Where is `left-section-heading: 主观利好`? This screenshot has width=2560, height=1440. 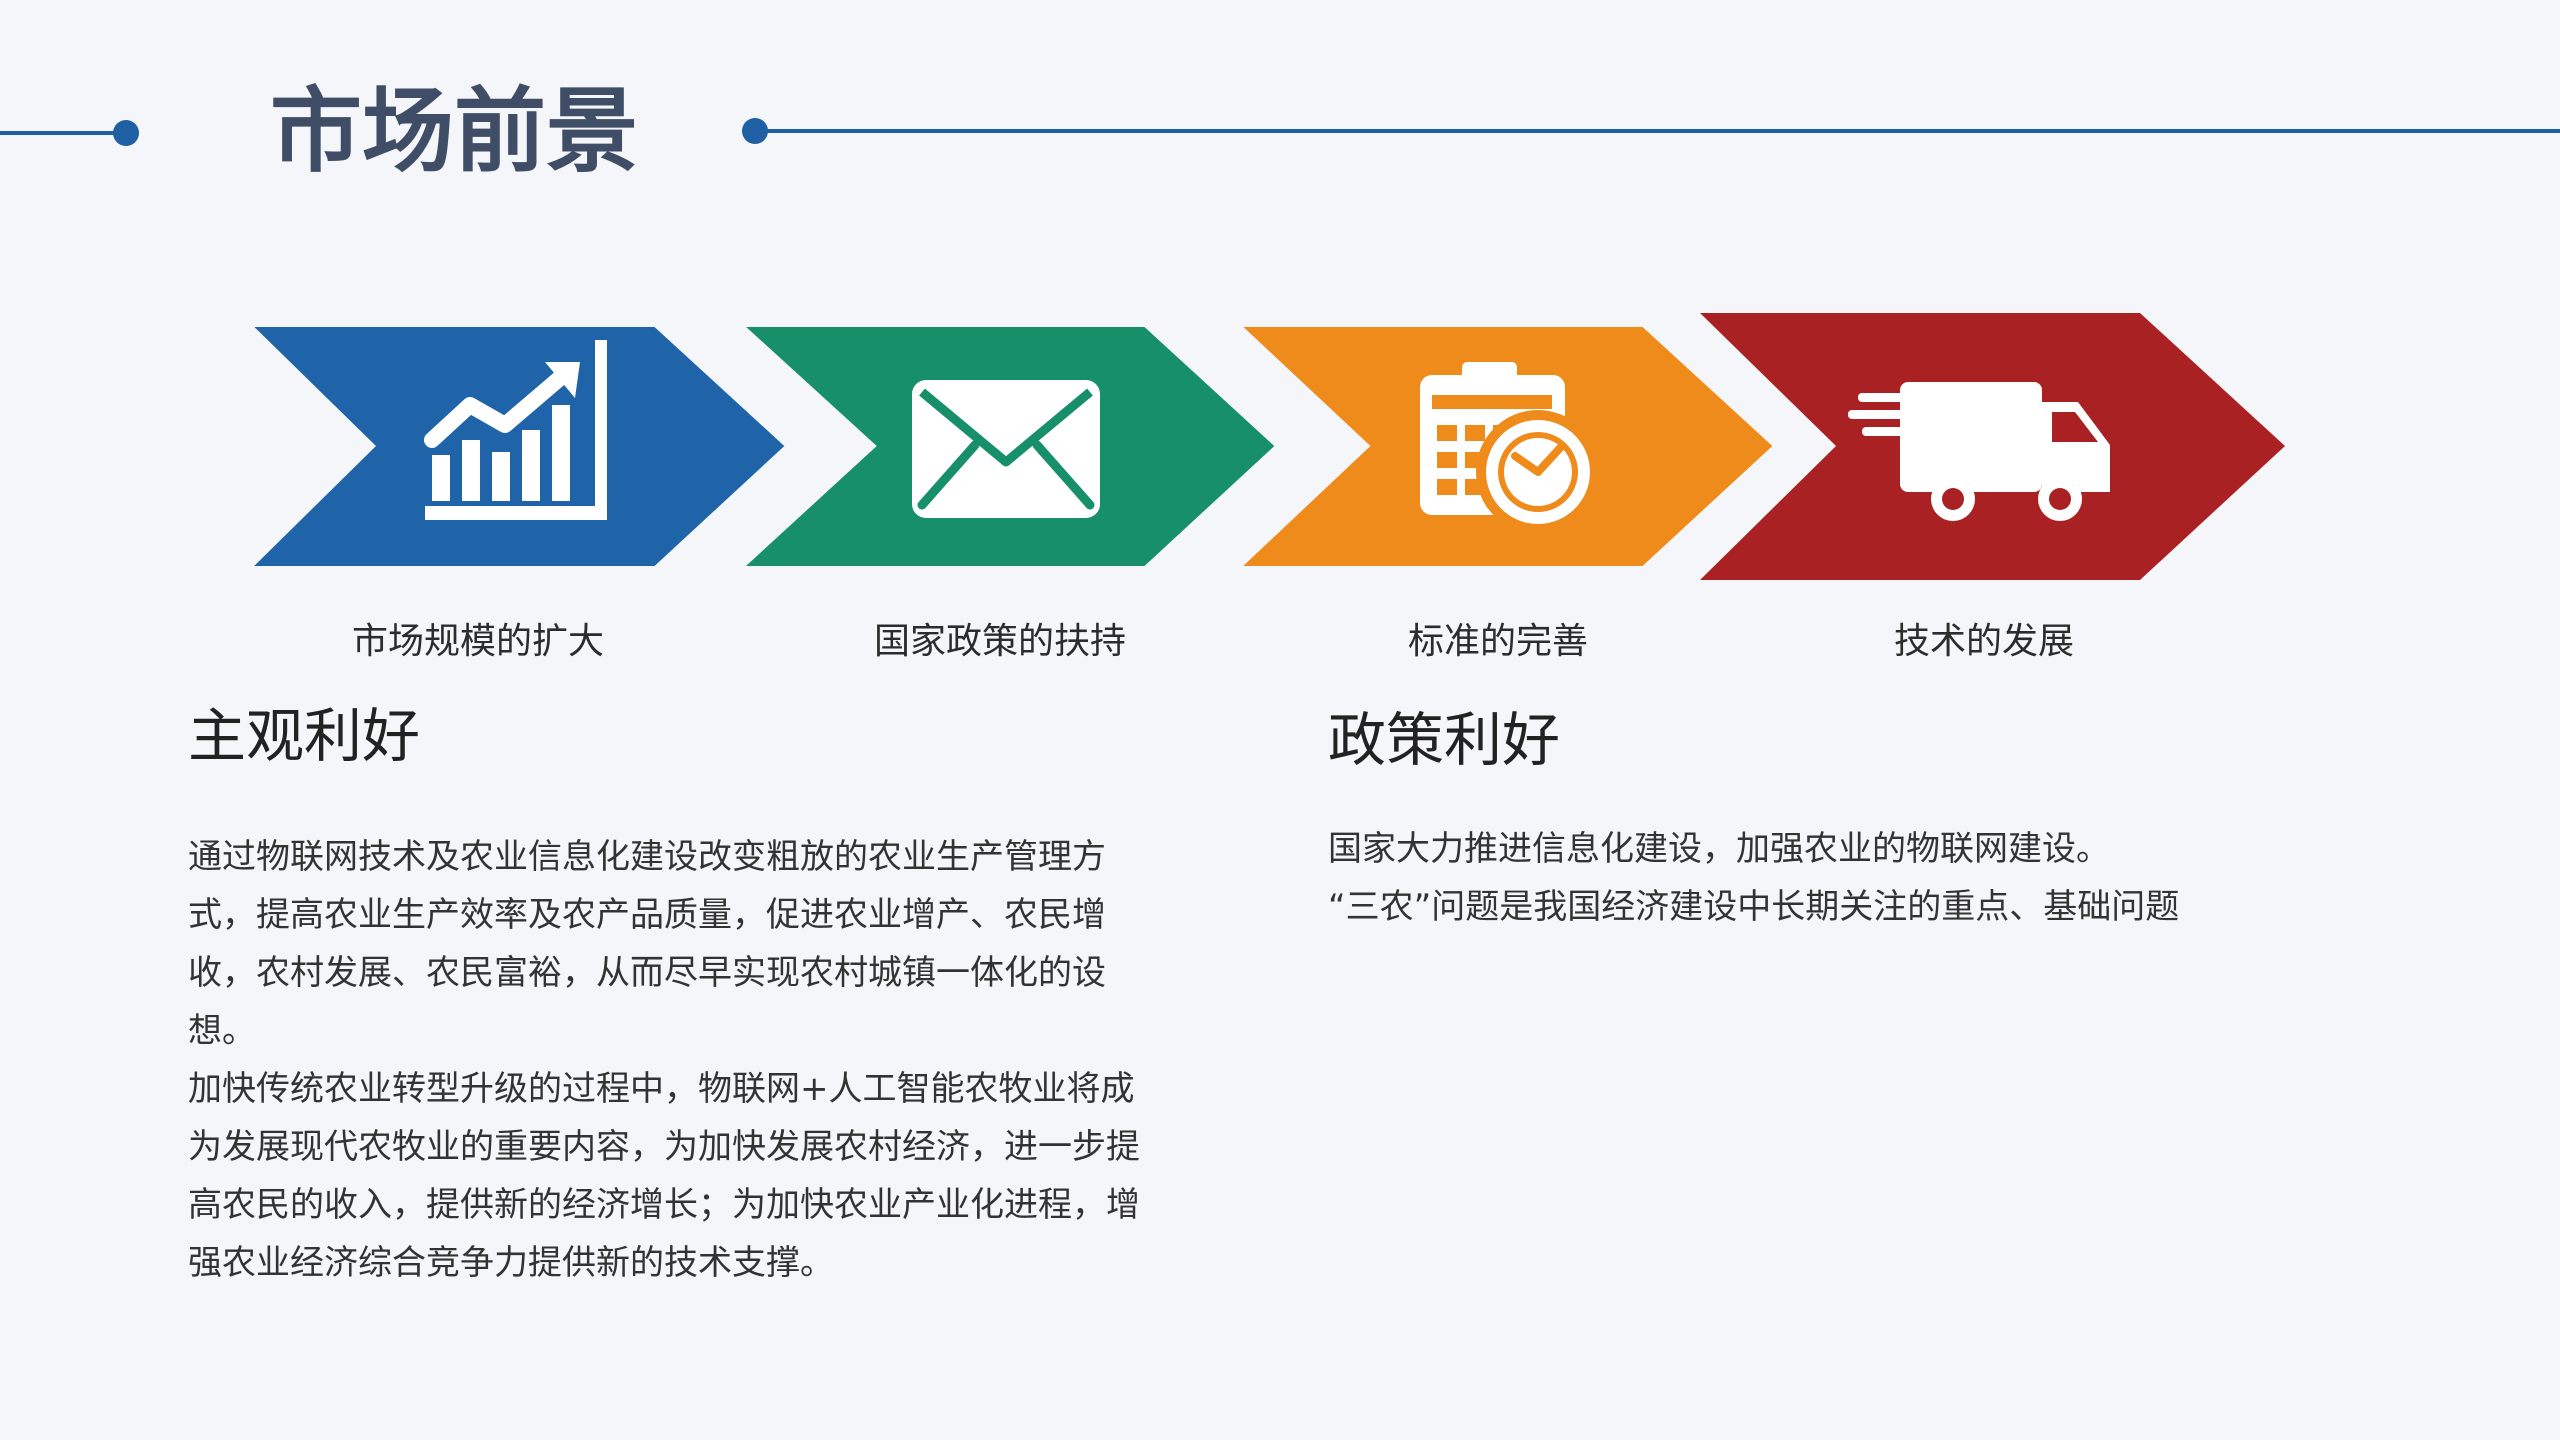 left-section-heading: 主观利好 is located at coordinates (304, 736).